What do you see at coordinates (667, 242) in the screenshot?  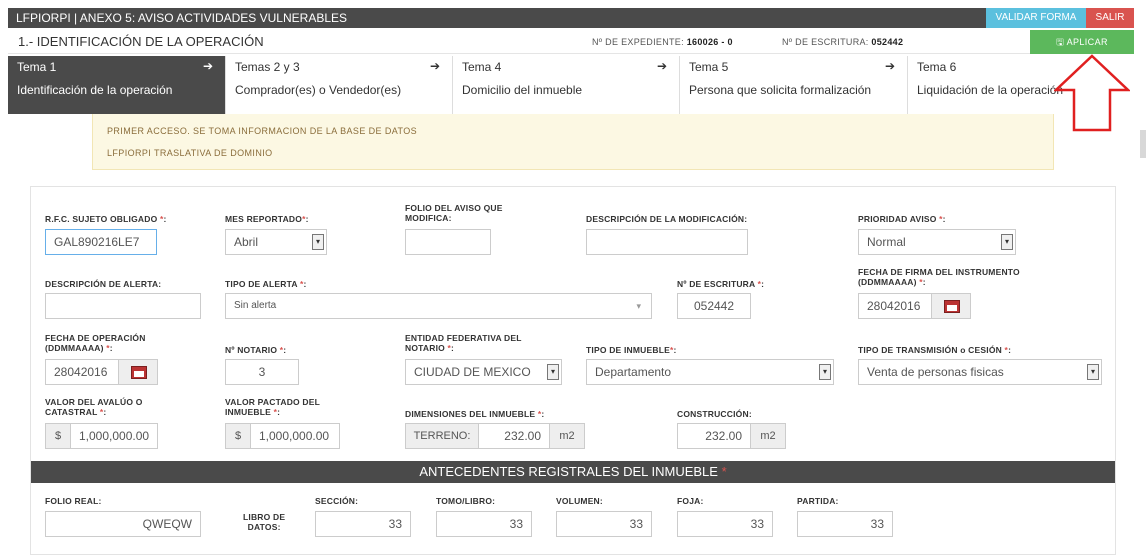 I see `descripcion-modificacion-input` at bounding box center [667, 242].